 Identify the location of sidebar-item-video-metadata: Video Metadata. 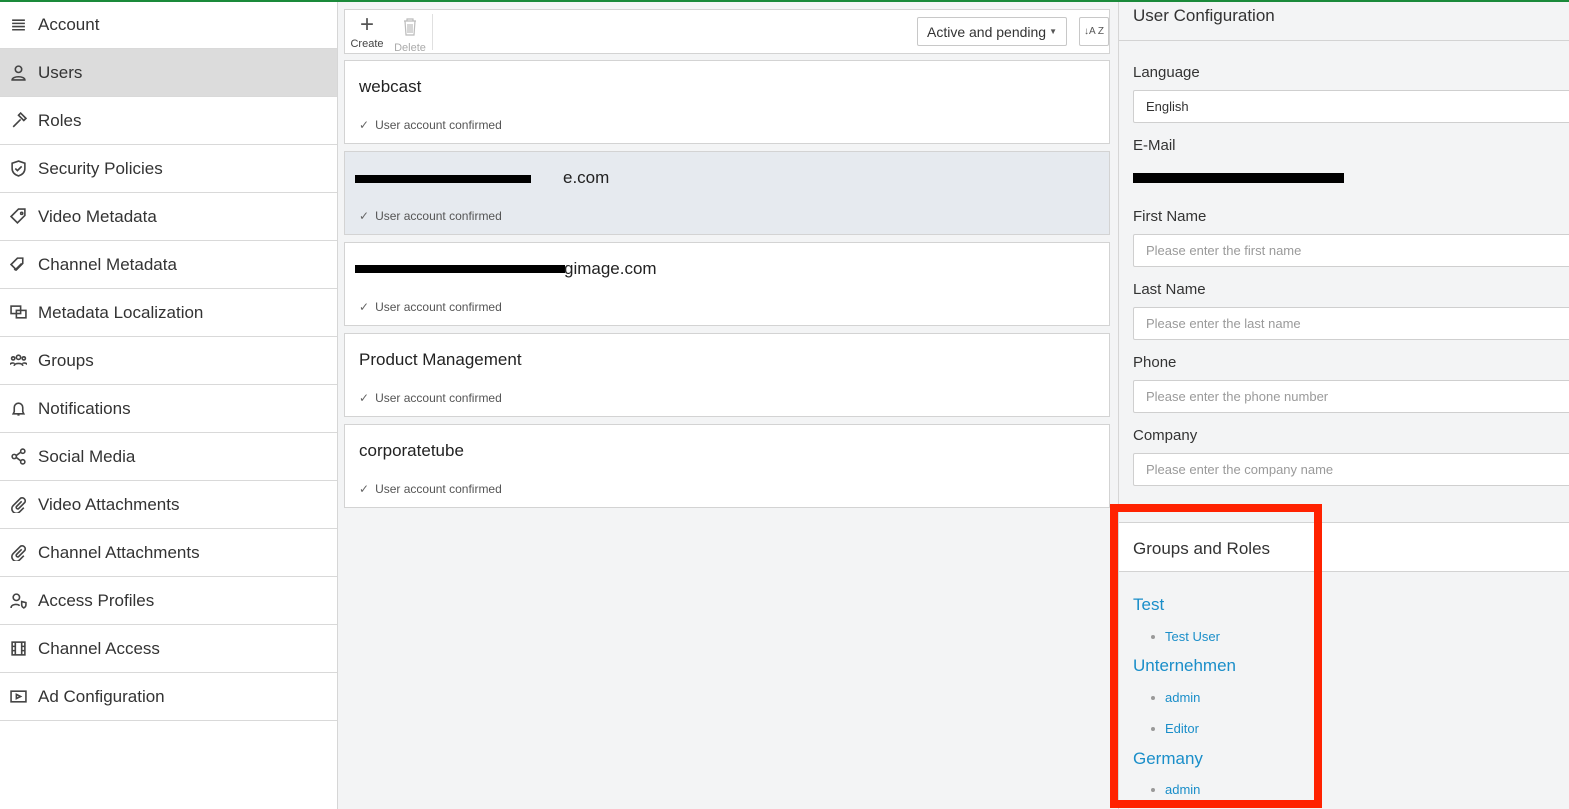
(168, 217).